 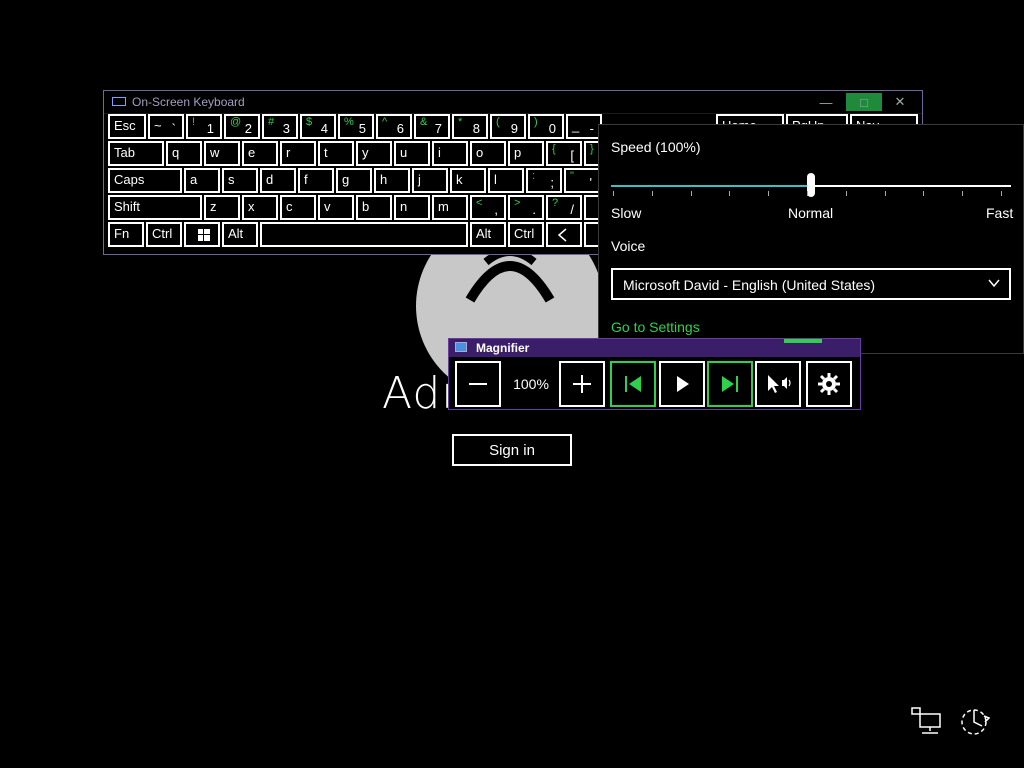 What do you see at coordinates (242, 126) in the screenshot?
I see `osk-key: @2` at bounding box center [242, 126].